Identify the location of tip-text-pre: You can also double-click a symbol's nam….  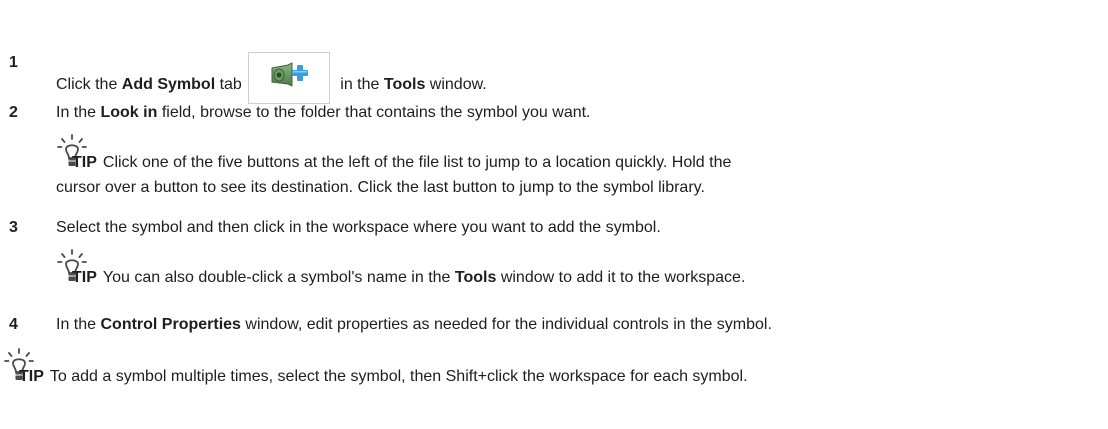
(278, 277).